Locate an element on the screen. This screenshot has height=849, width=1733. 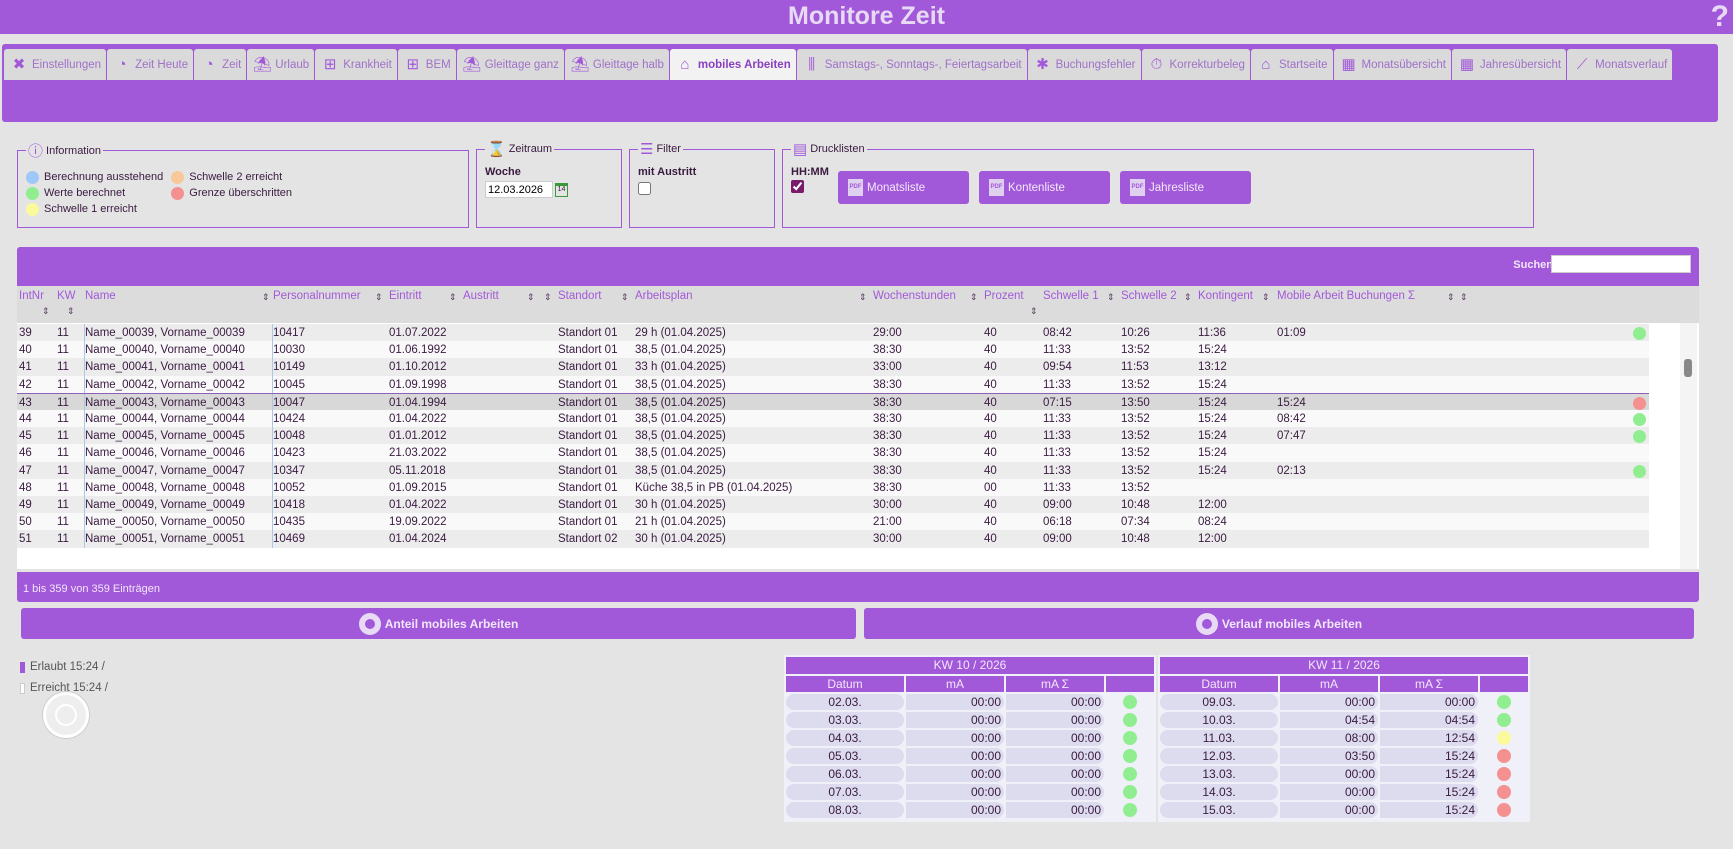
tab-zeit-heute: ◔ Zeit Heute is located at coordinates (150, 64).